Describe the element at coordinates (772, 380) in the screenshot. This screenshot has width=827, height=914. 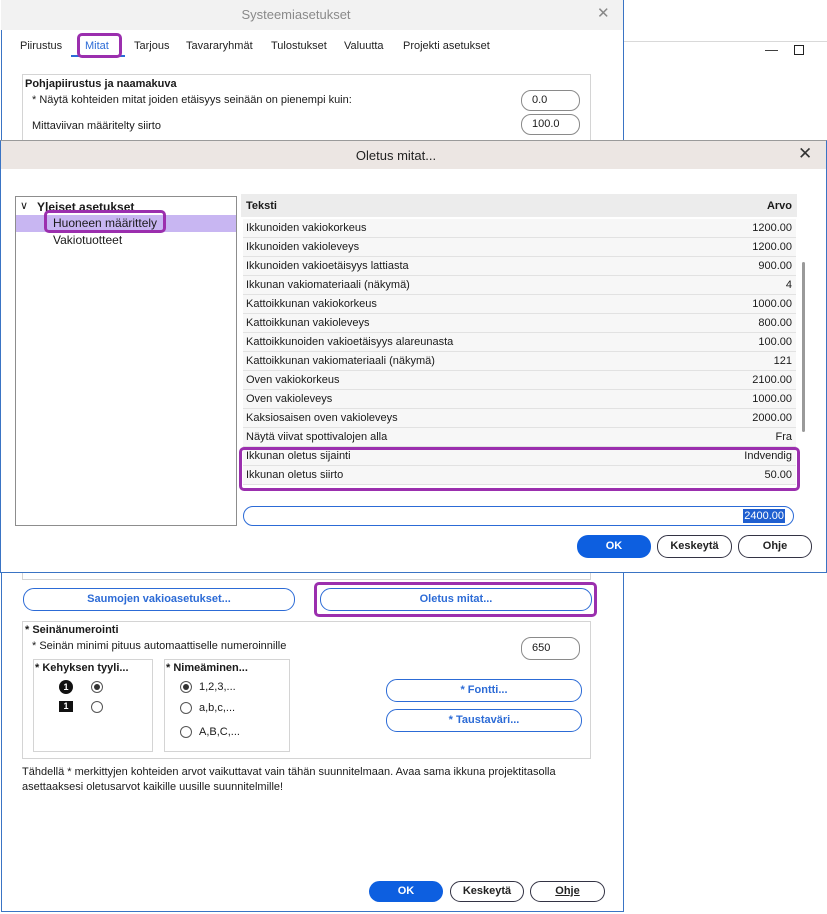
I see `row-value: 2100.00` at that location.